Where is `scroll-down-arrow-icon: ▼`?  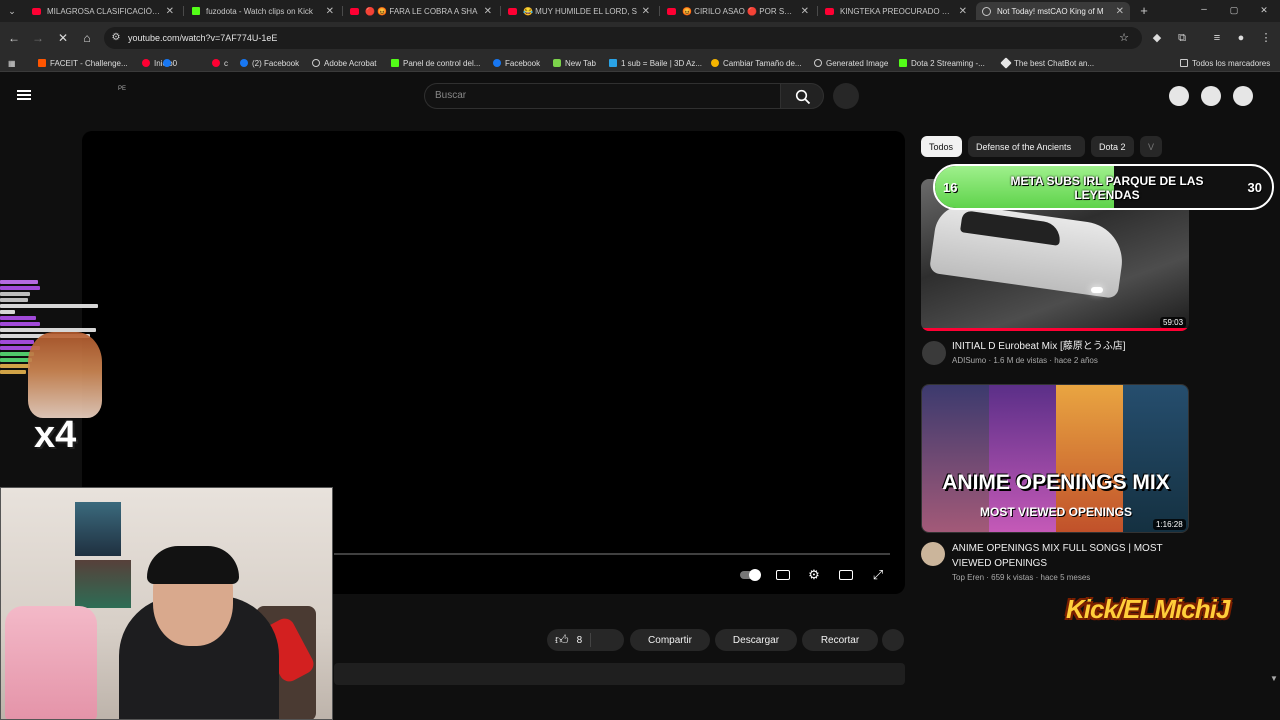
scroll-down-arrow-icon: ▼ is located at coordinates (1274, 678).